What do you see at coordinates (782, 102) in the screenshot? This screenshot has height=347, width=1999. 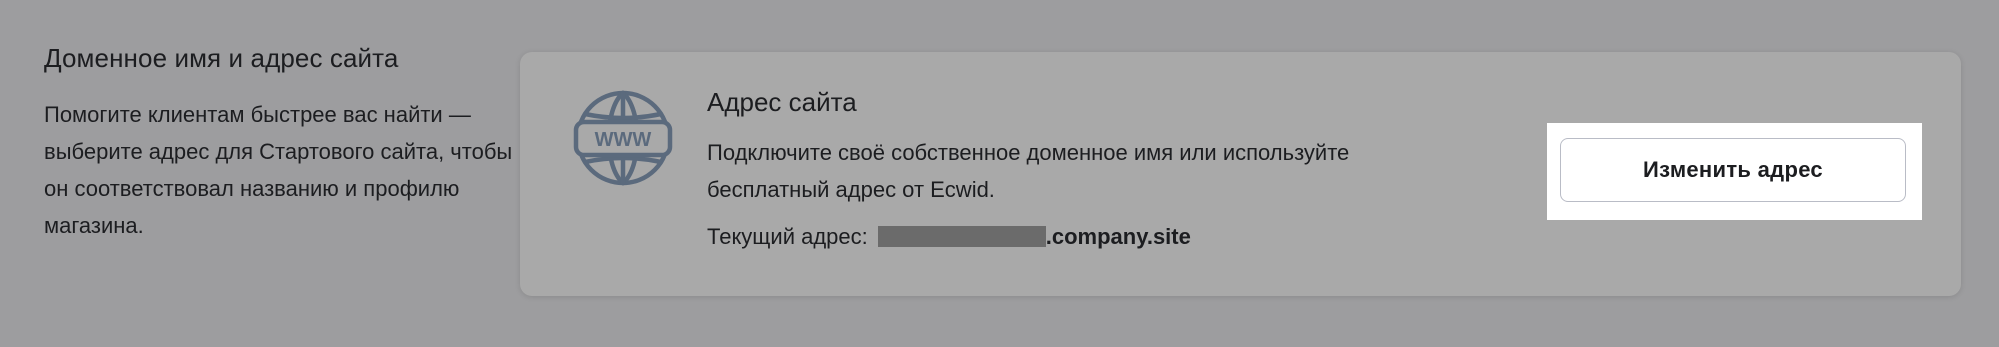 I see `card-title: Адрес сайта` at bounding box center [782, 102].